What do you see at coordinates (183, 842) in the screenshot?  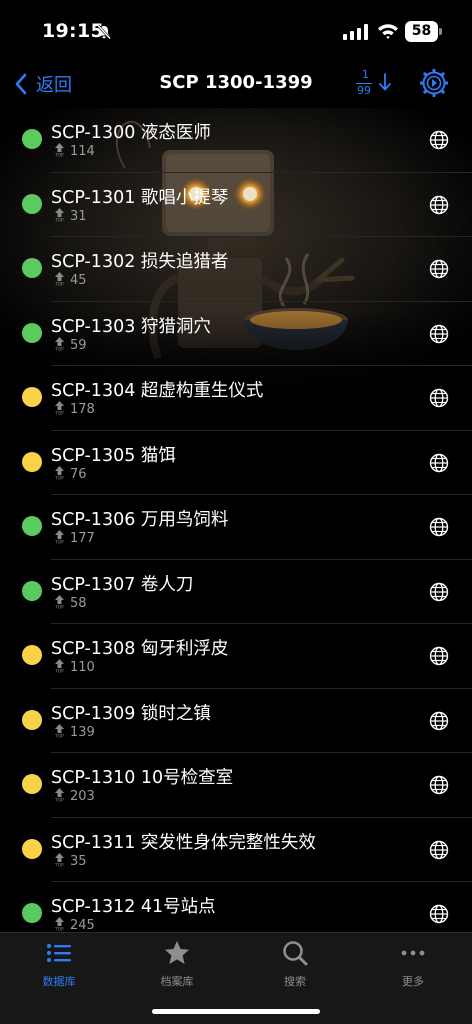 I see `item-title: SCP-1311 突发性身体完整性失效` at bounding box center [183, 842].